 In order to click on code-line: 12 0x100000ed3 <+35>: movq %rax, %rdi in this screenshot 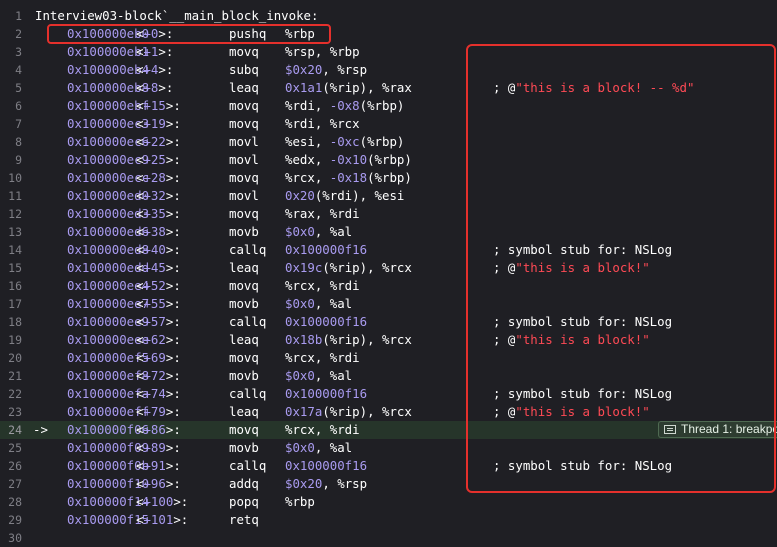, I will do `click(388, 214)`.